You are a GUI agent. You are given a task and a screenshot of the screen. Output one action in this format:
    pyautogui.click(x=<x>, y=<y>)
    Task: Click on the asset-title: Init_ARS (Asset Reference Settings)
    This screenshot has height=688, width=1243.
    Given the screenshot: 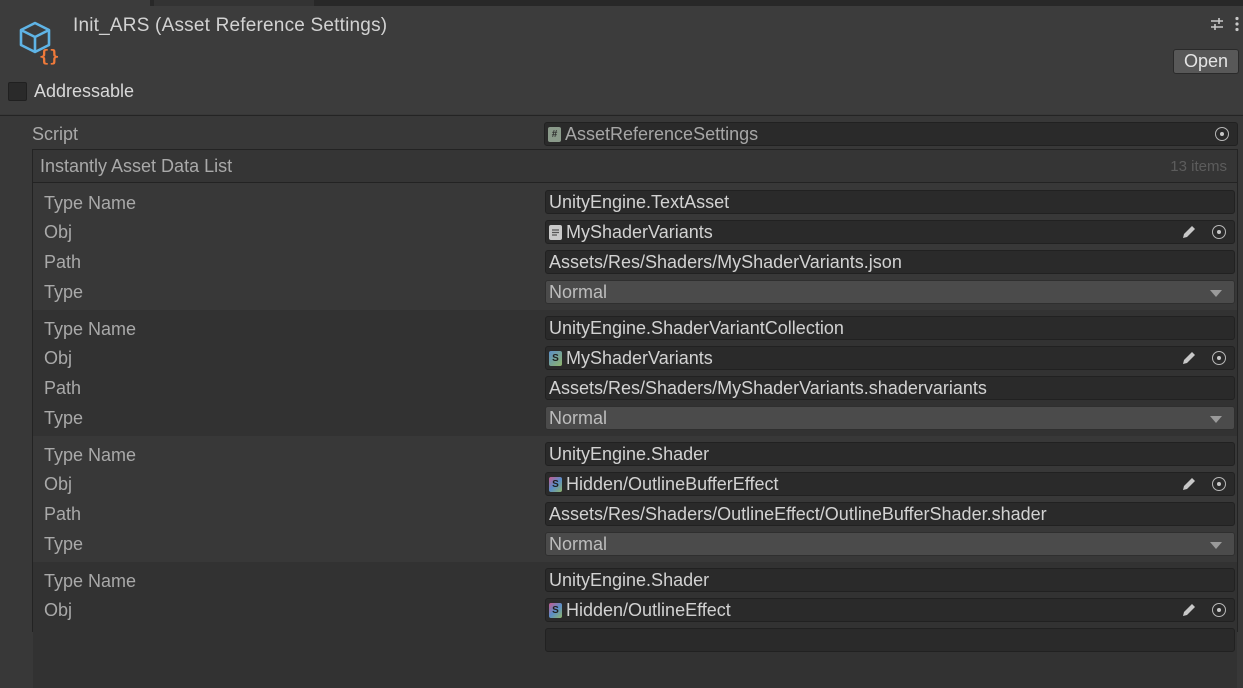 What is the action you would take?
    pyautogui.click(x=230, y=25)
    